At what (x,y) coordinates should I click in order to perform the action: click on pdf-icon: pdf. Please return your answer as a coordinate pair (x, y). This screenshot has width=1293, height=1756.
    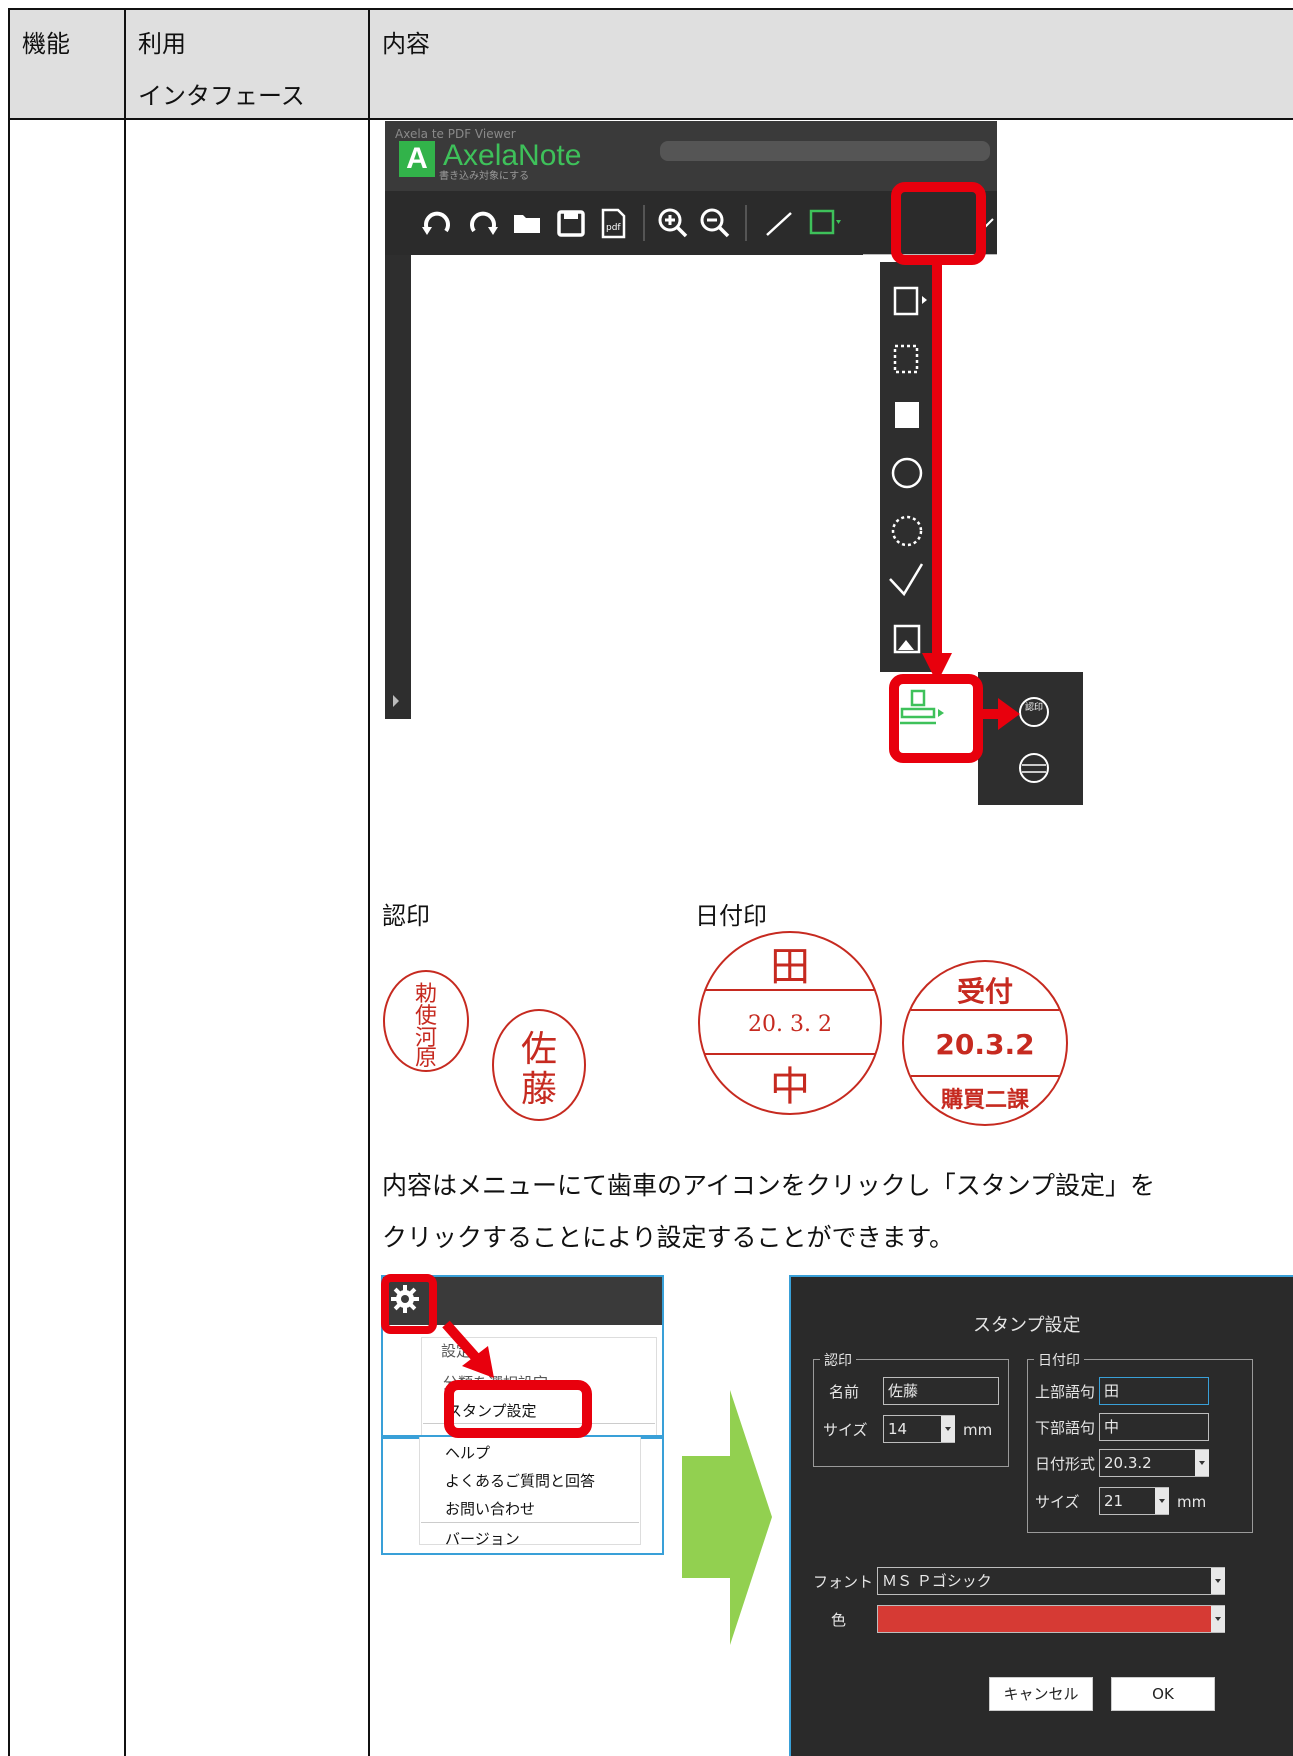
    Looking at the image, I should click on (613, 223).